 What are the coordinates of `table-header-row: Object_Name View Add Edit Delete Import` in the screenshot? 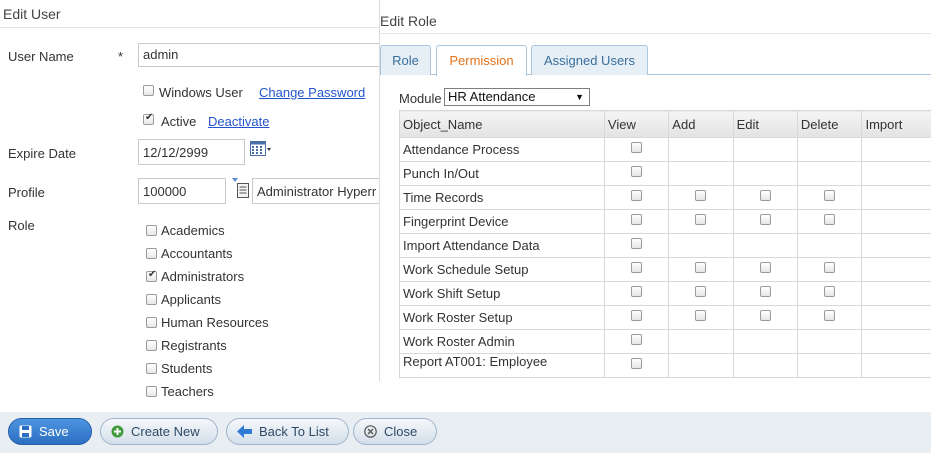 It's located at (665, 124).